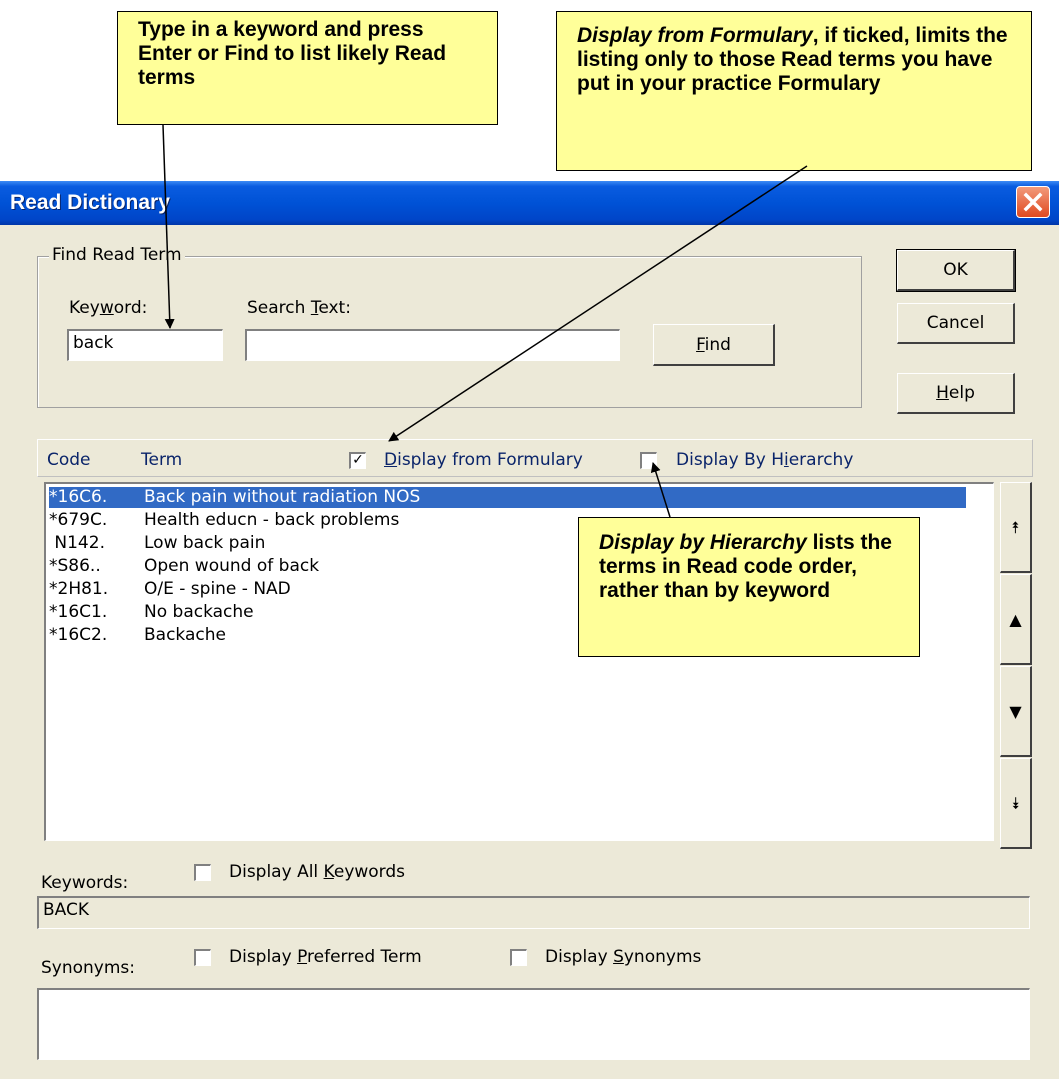  I want to click on display-all-keywords-label: Display All Keywords, so click(317, 872).